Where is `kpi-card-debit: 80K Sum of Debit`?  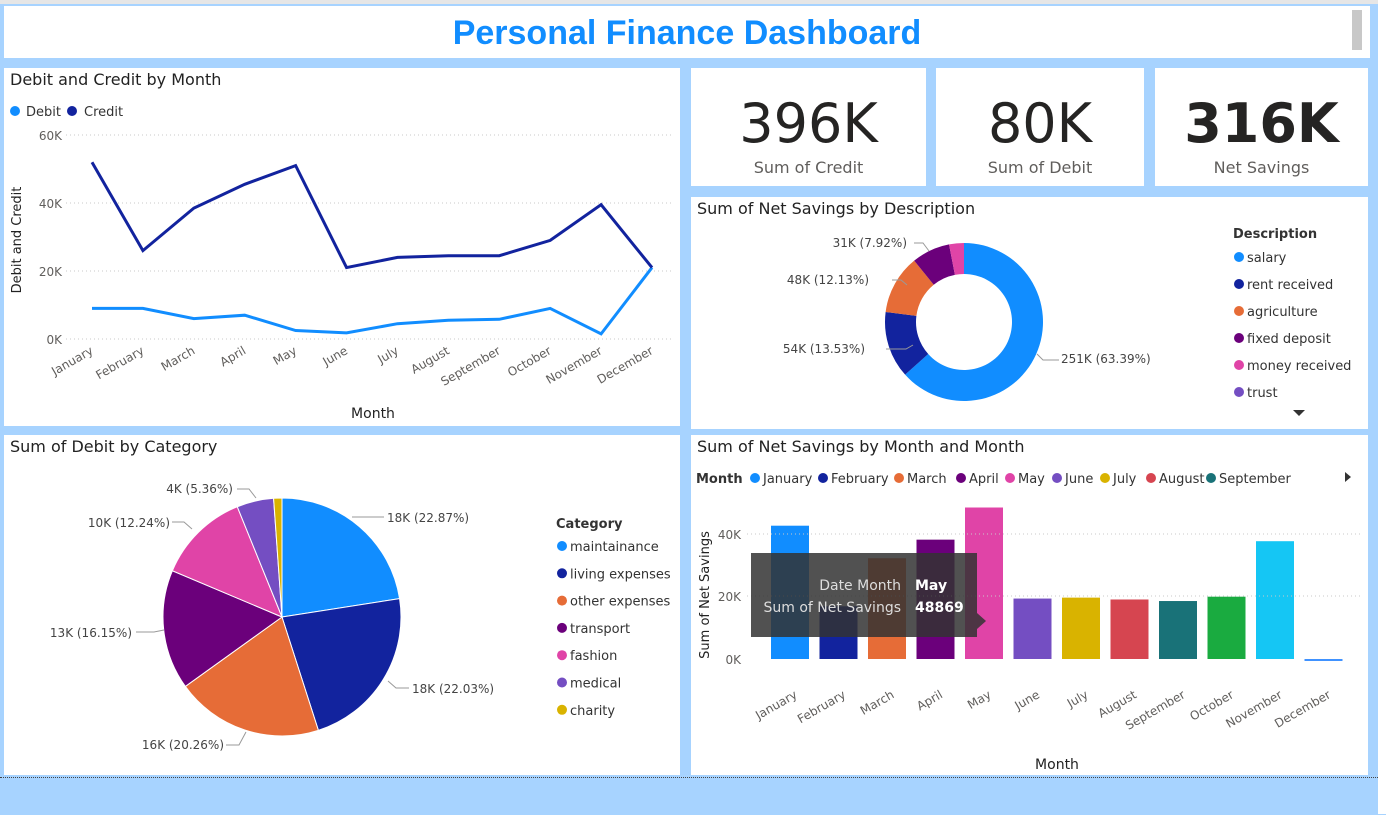
kpi-card-debit: 80K Sum of Debit is located at coordinates (1040, 127).